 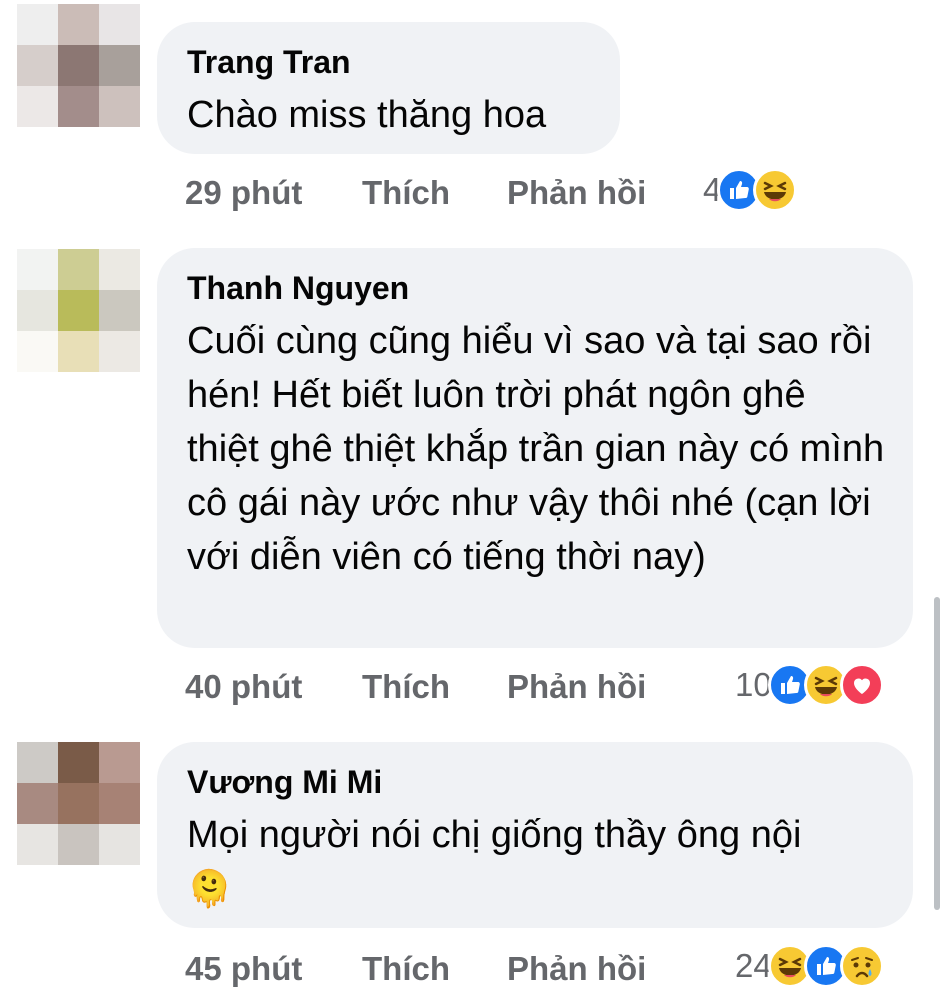 I want to click on reaction-count: 24, so click(x=753, y=965).